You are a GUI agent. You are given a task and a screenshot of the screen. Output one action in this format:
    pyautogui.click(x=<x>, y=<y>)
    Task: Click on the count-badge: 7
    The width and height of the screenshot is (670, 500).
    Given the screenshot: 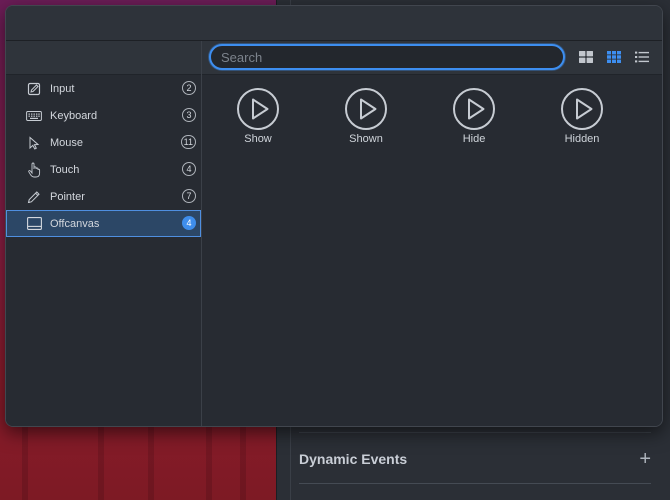 What is the action you would take?
    pyautogui.click(x=189, y=196)
    